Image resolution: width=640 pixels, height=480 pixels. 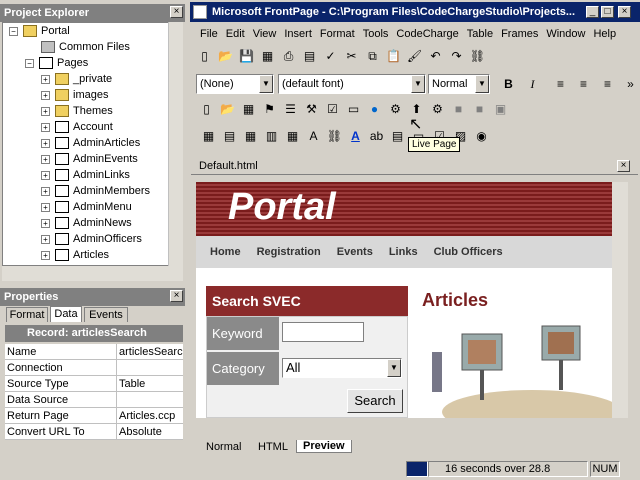 I want to click on tree-root: − Portal, so click(x=39, y=31).